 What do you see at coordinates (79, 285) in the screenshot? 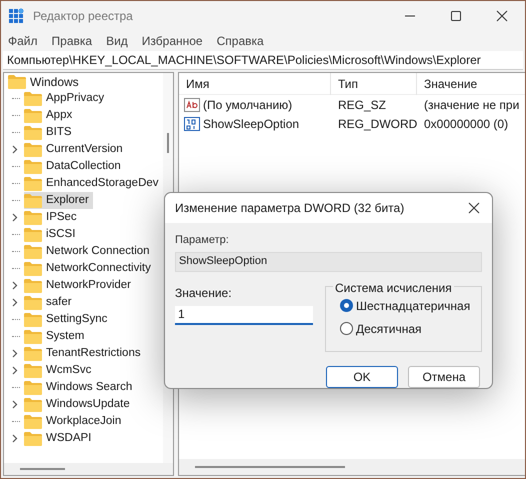
I see `tree-item: NetworkProvider` at bounding box center [79, 285].